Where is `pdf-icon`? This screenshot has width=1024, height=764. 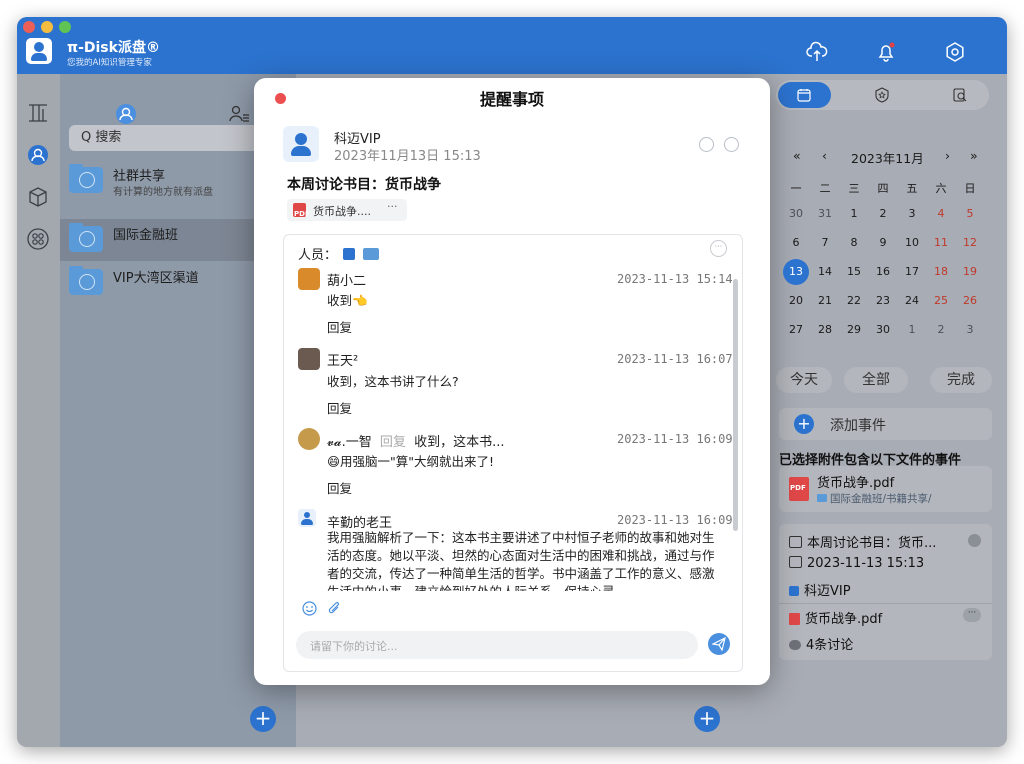 pdf-icon is located at coordinates (799, 489).